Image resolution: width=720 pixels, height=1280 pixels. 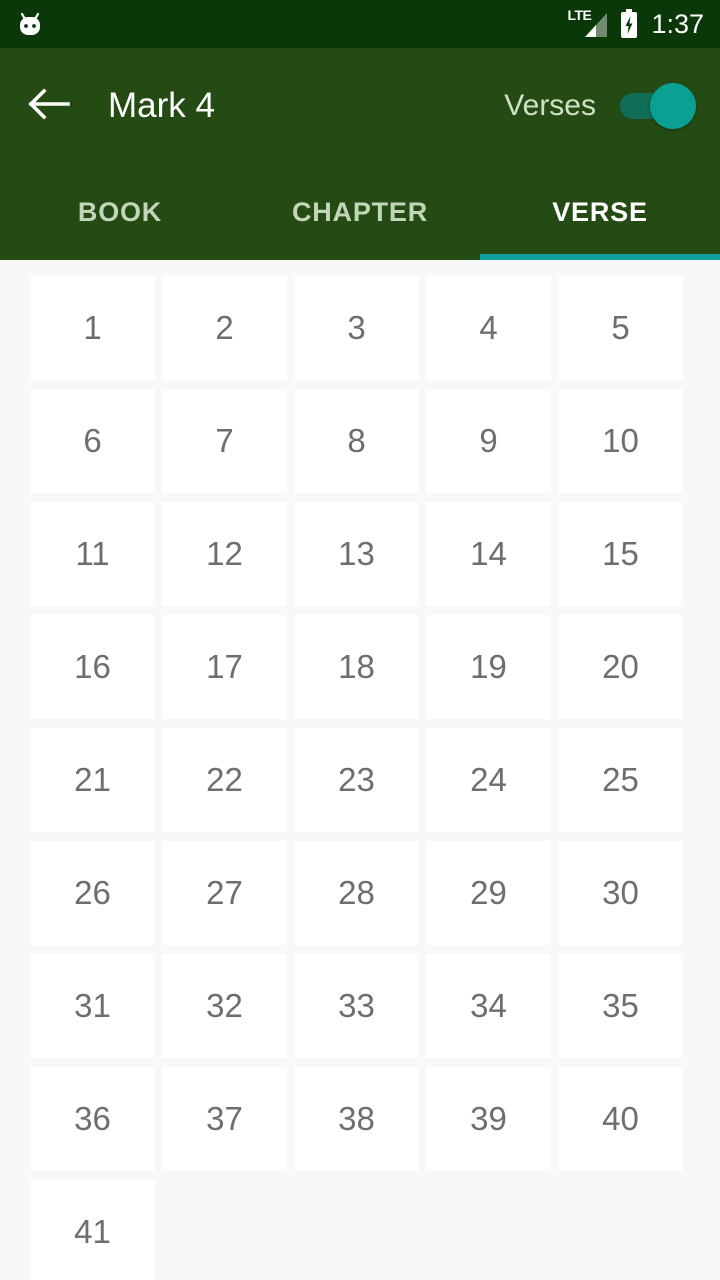 I want to click on tab-verse-label: VERSE, so click(x=600, y=211).